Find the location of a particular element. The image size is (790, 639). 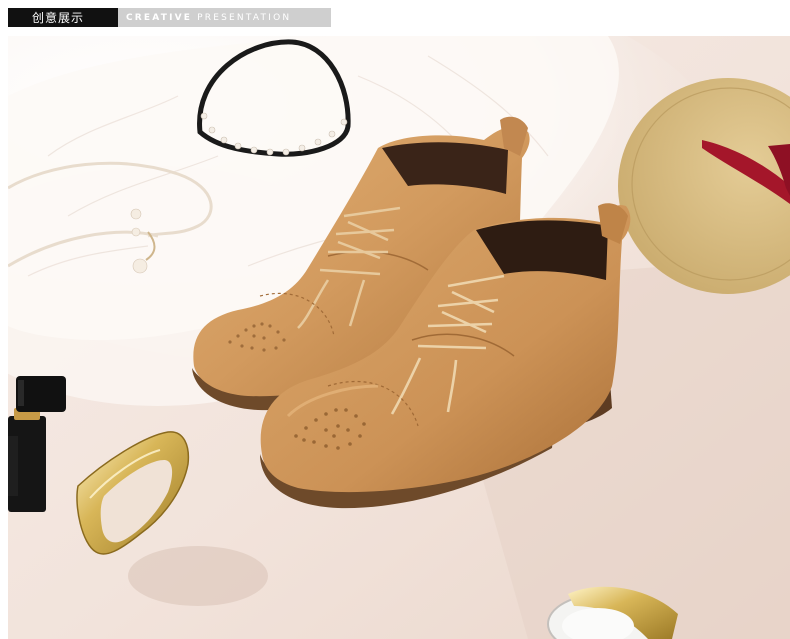

header-title-en: CREATIVE PRESENTATION is located at coordinates (224, 17).